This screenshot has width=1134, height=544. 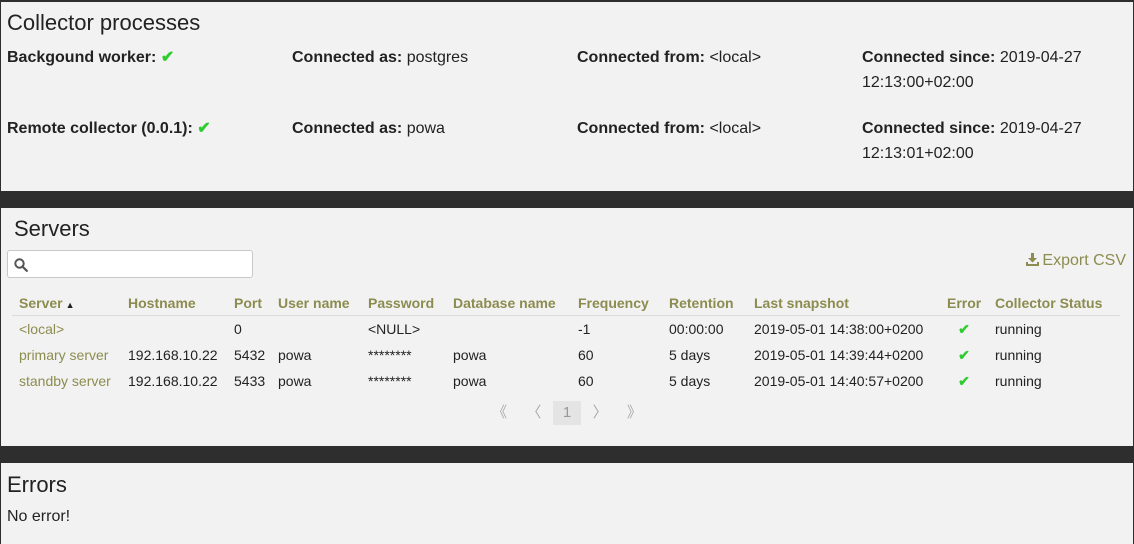 What do you see at coordinates (839, 381) in the screenshot?
I see `last-snapshot-cell: 2019-05-01 14:40:57+0200` at bounding box center [839, 381].